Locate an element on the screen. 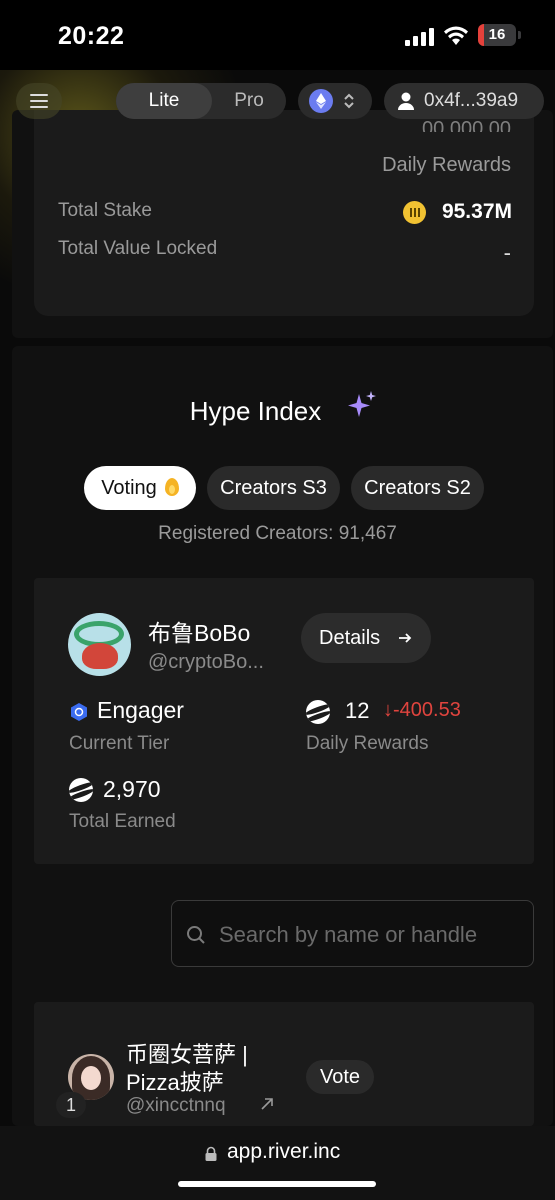 The image size is (555, 1200). avatar is located at coordinates (99, 644).